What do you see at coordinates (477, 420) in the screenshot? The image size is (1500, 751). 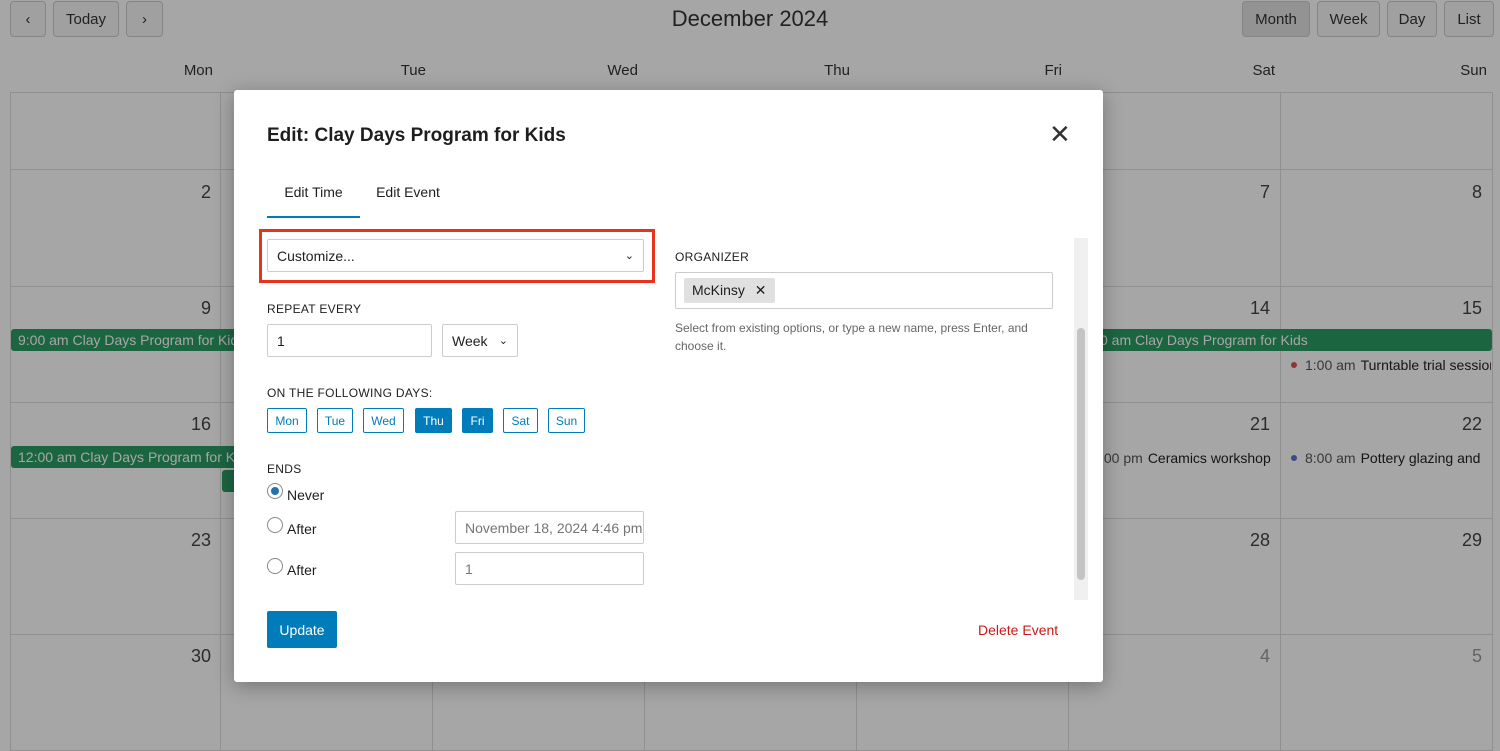 I see `day-fri: Fri` at bounding box center [477, 420].